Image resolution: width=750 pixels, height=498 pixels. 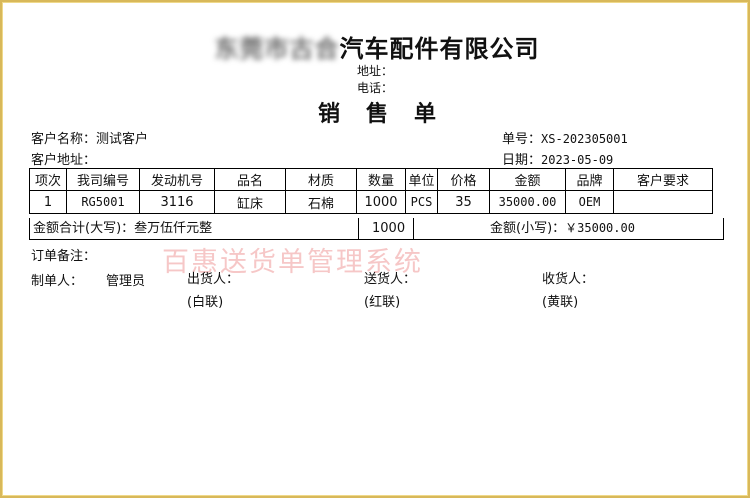 What do you see at coordinates (600, 228) in the screenshot?
I see `amount-lower-value: ￥35000.00` at bounding box center [600, 228].